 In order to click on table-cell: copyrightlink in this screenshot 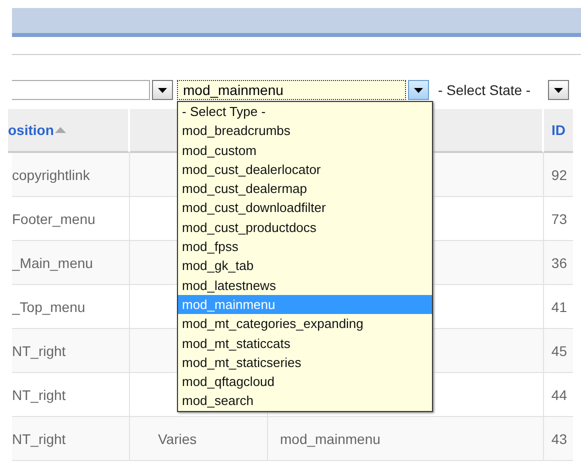, I will do `click(71, 175)`.